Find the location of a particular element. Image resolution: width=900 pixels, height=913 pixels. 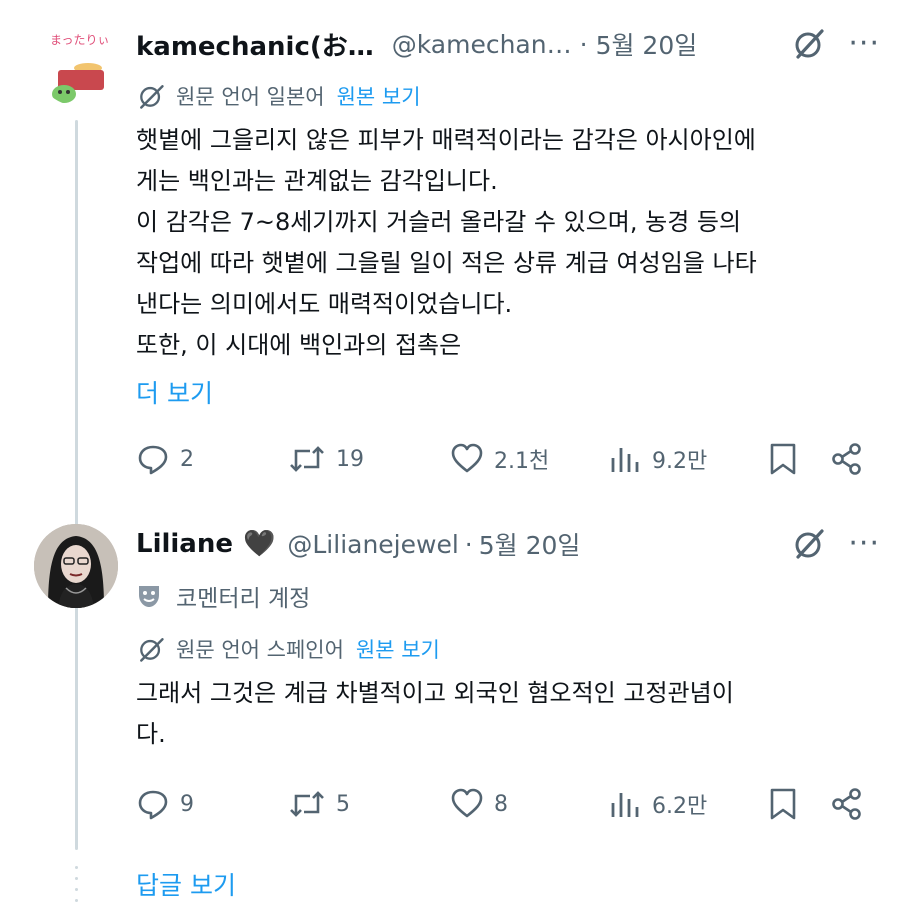

repost-button: 5 is located at coordinates (319, 804).